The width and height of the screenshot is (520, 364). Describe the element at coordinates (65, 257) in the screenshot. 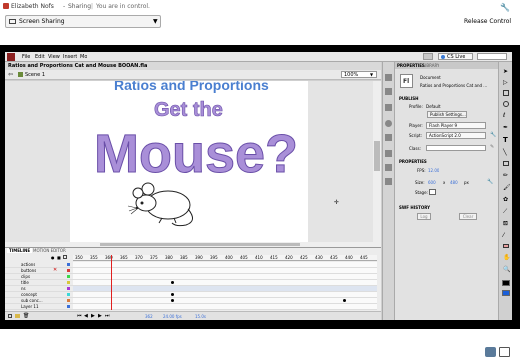

I see `outline-icon` at that location.